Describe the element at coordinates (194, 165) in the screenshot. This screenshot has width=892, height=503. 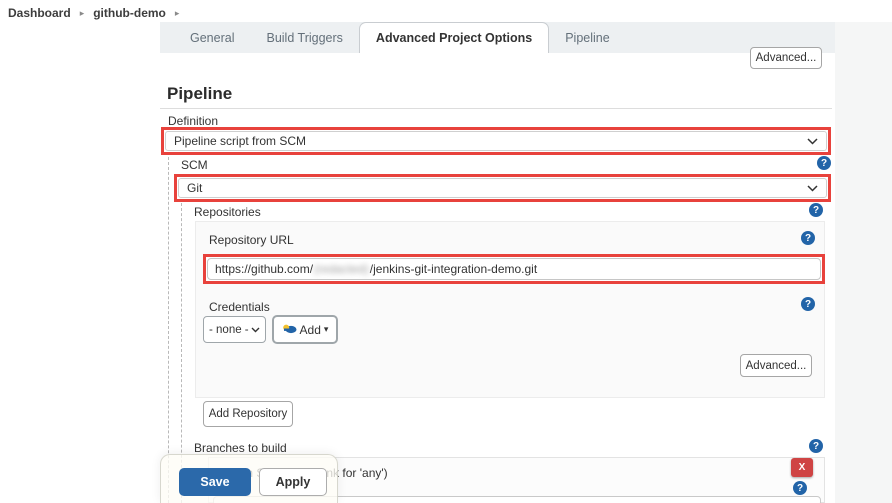
I see `scm-label: SCM` at that location.